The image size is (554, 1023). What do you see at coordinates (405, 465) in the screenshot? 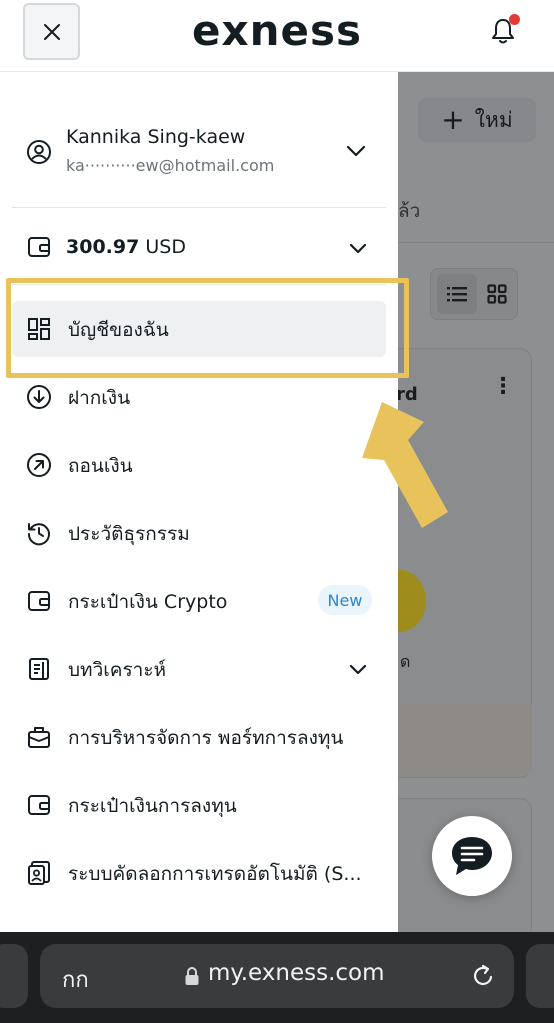
I see `arrow-icon` at bounding box center [405, 465].